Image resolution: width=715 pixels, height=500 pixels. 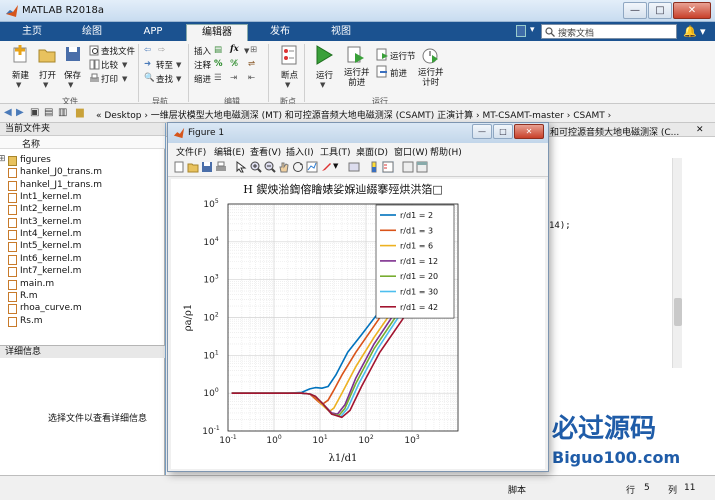 What do you see at coordinates (202, 51) in the screenshot?
I see `insert-button: 插入` at bounding box center [202, 51].